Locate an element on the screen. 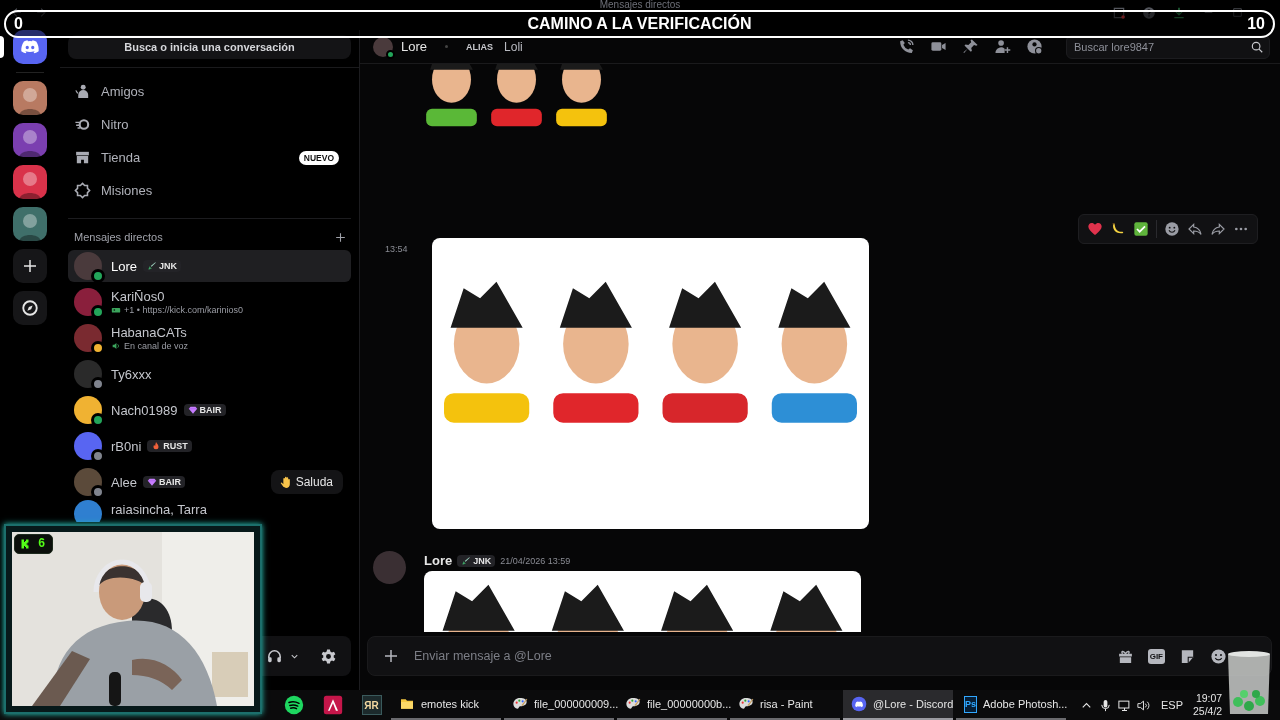 The width and height of the screenshot is (1280, 720). taskbar-button: risa - Paint is located at coordinates (785, 705).